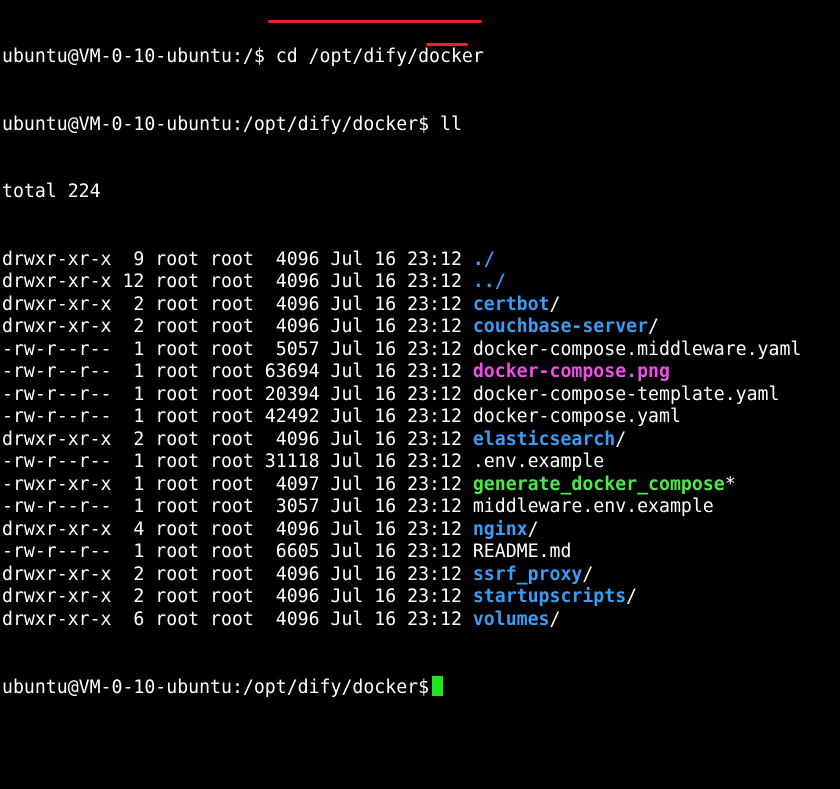 The image size is (840, 789). Describe the element at coordinates (451, 124) in the screenshot. I see `command-text: ll` at that location.